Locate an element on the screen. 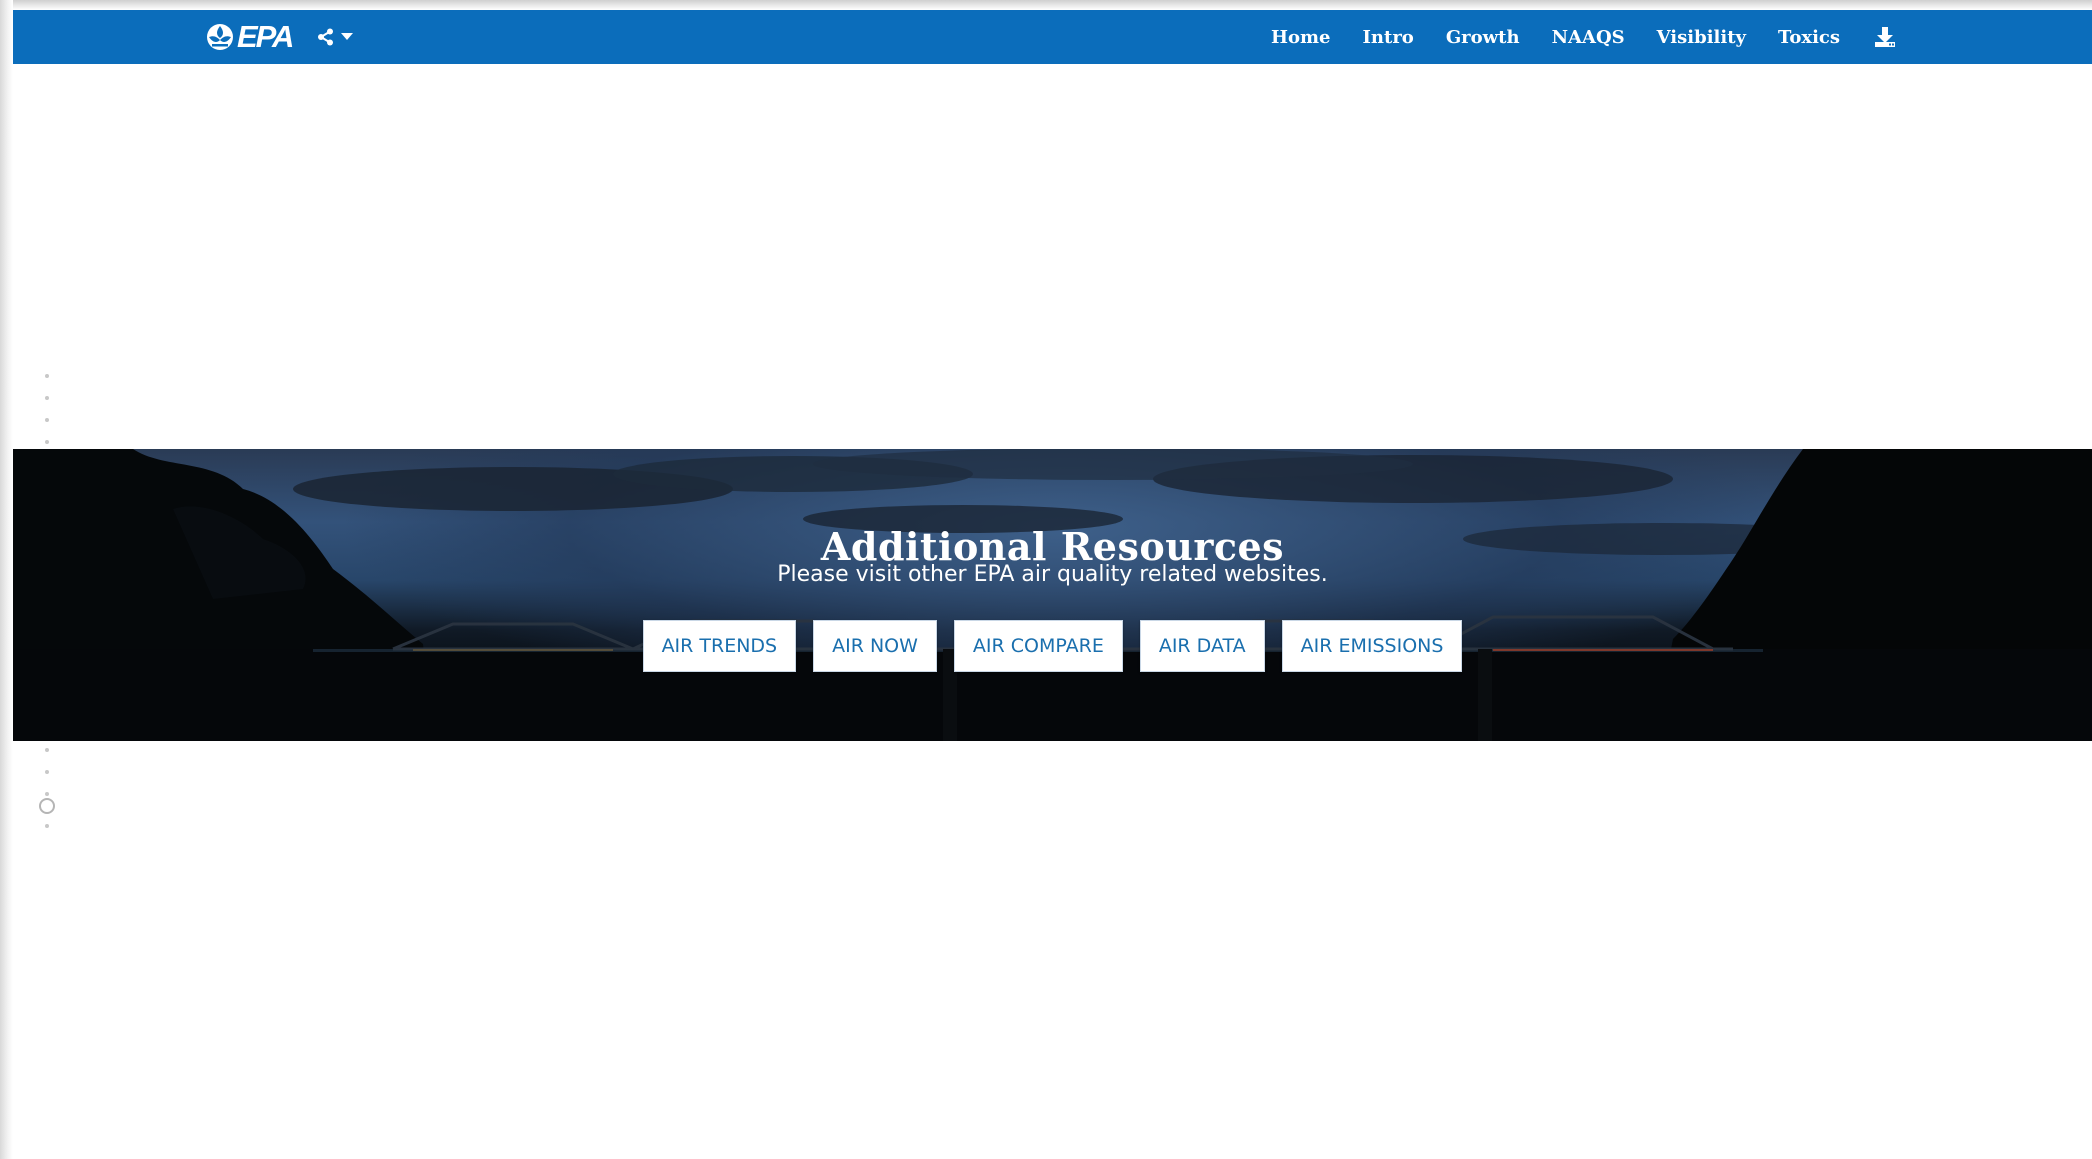 This screenshot has width=2092, height=1159. caret-down-icon is located at coordinates (347, 36).